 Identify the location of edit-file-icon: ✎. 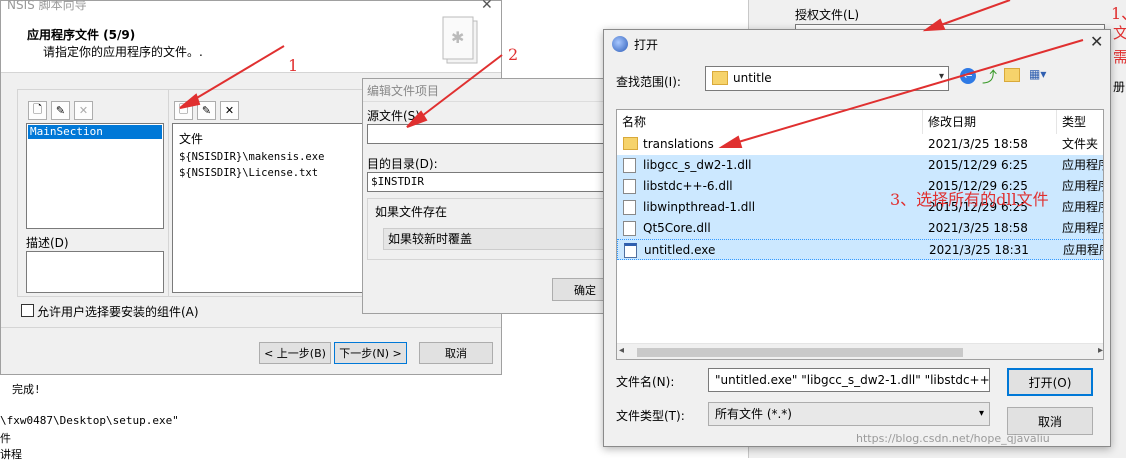
(206, 110).